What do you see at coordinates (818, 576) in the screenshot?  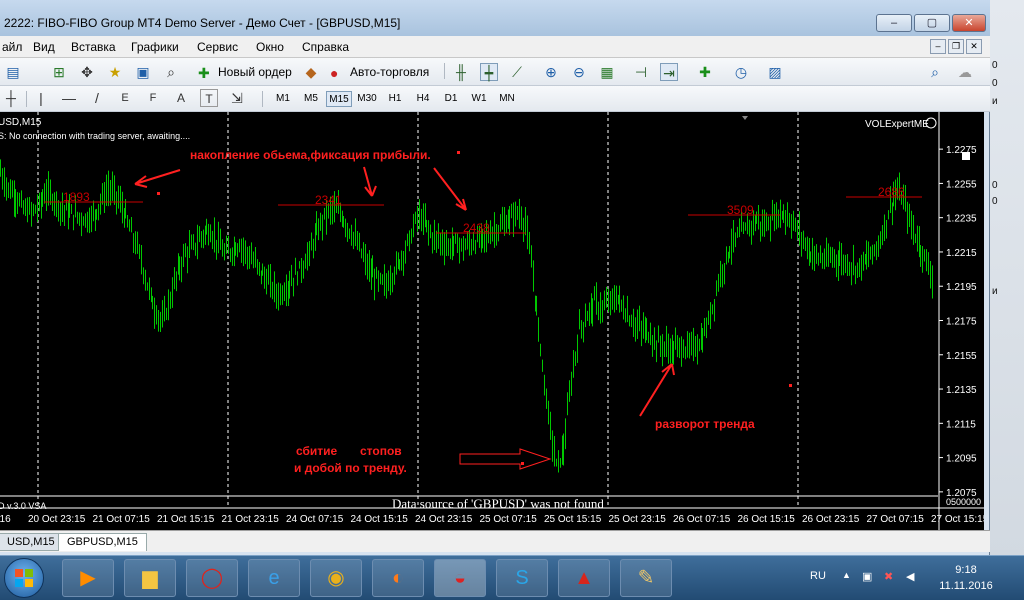 I see `language-indicator: RU` at bounding box center [818, 576].